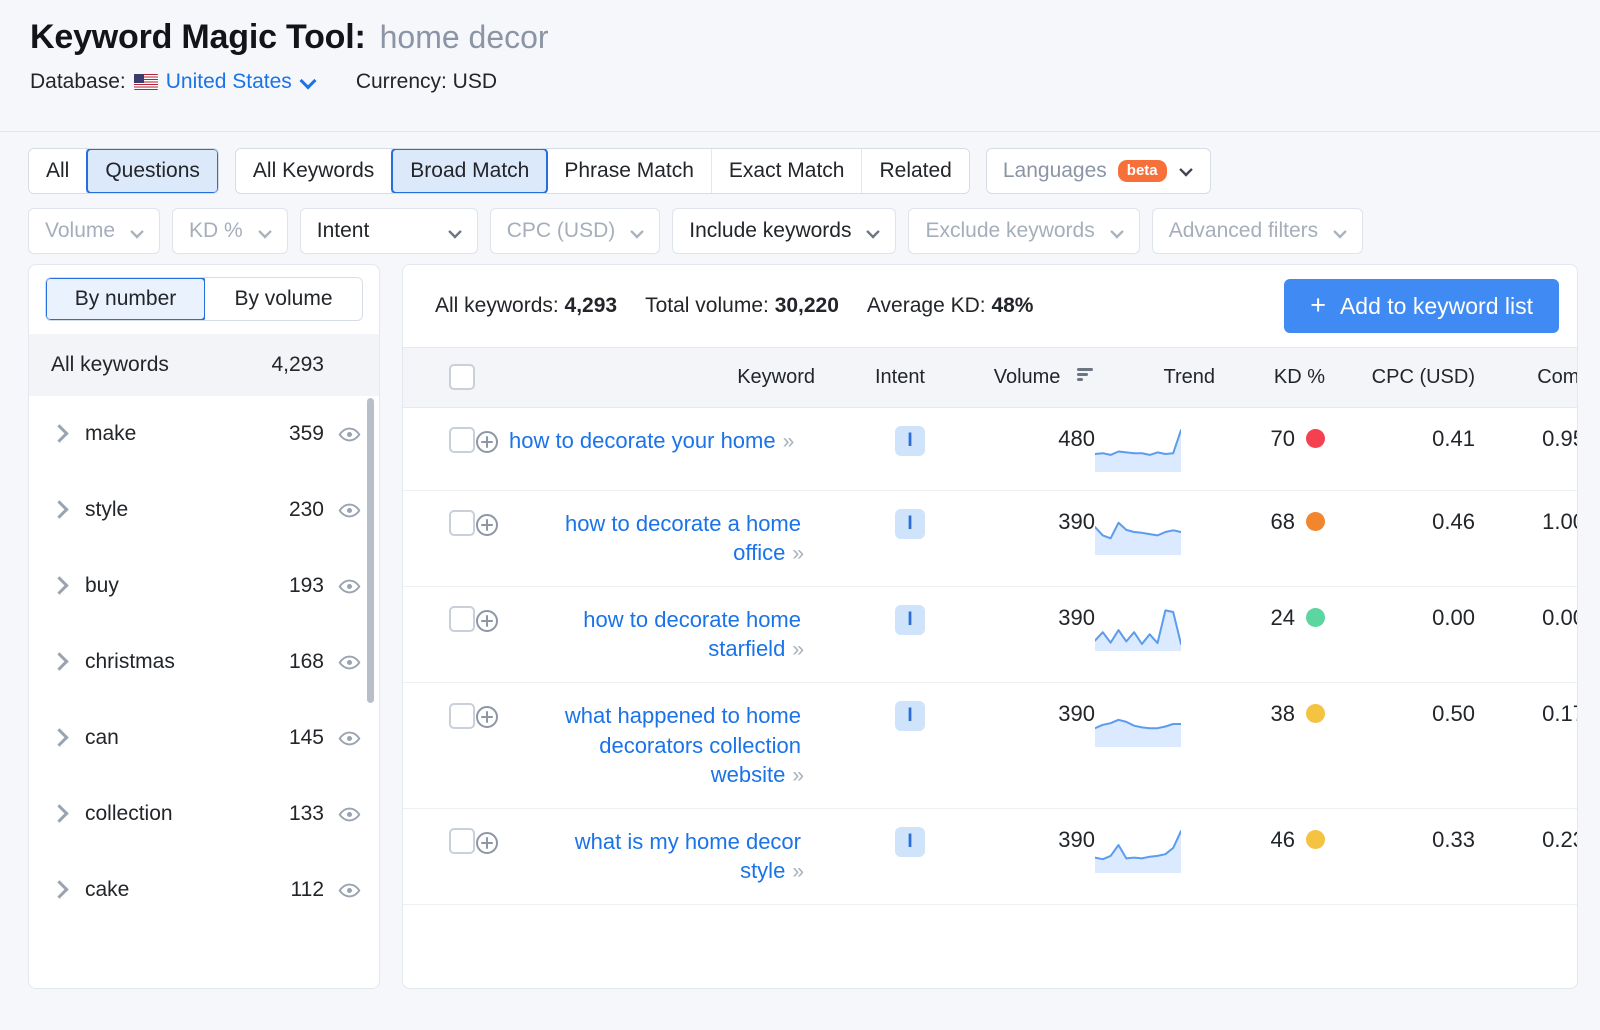 The width and height of the screenshot is (1600, 1030). Describe the element at coordinates (229, 82) in the screenshot. I see `database-value: United States` at that location.